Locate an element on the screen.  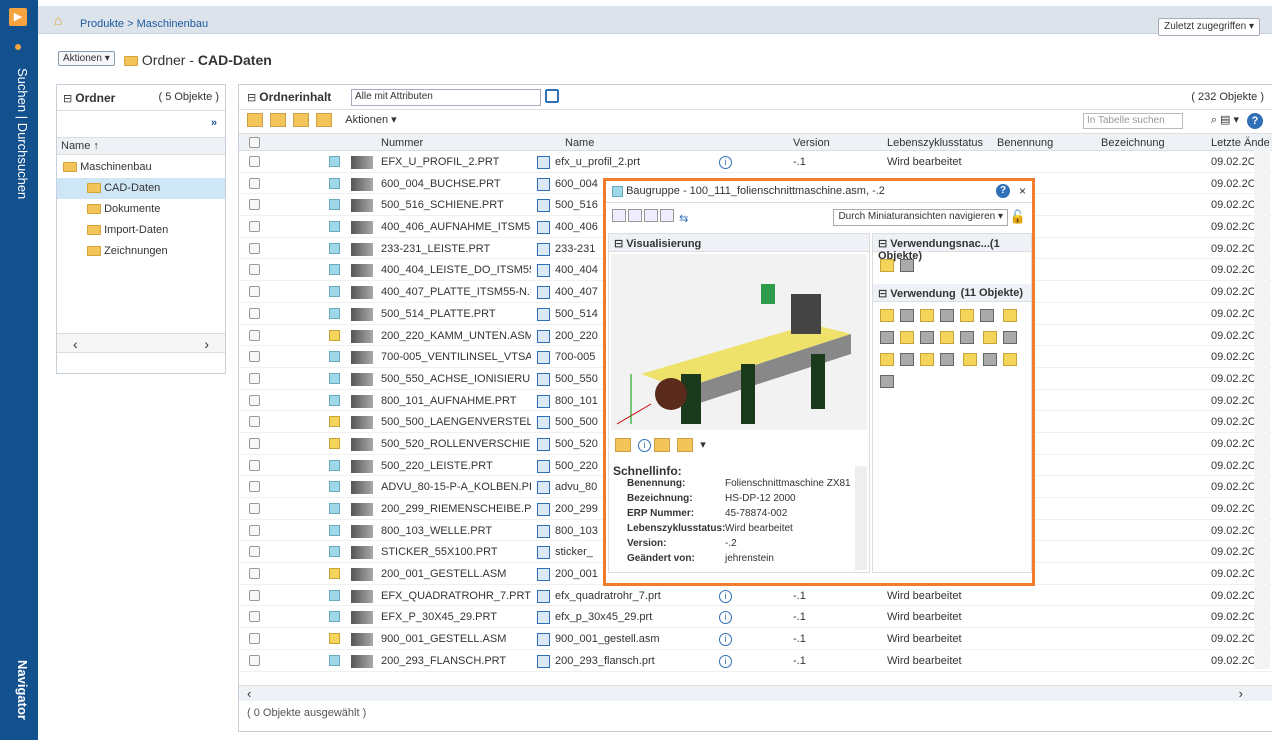
save-icon is located at coordinates (552, 96).